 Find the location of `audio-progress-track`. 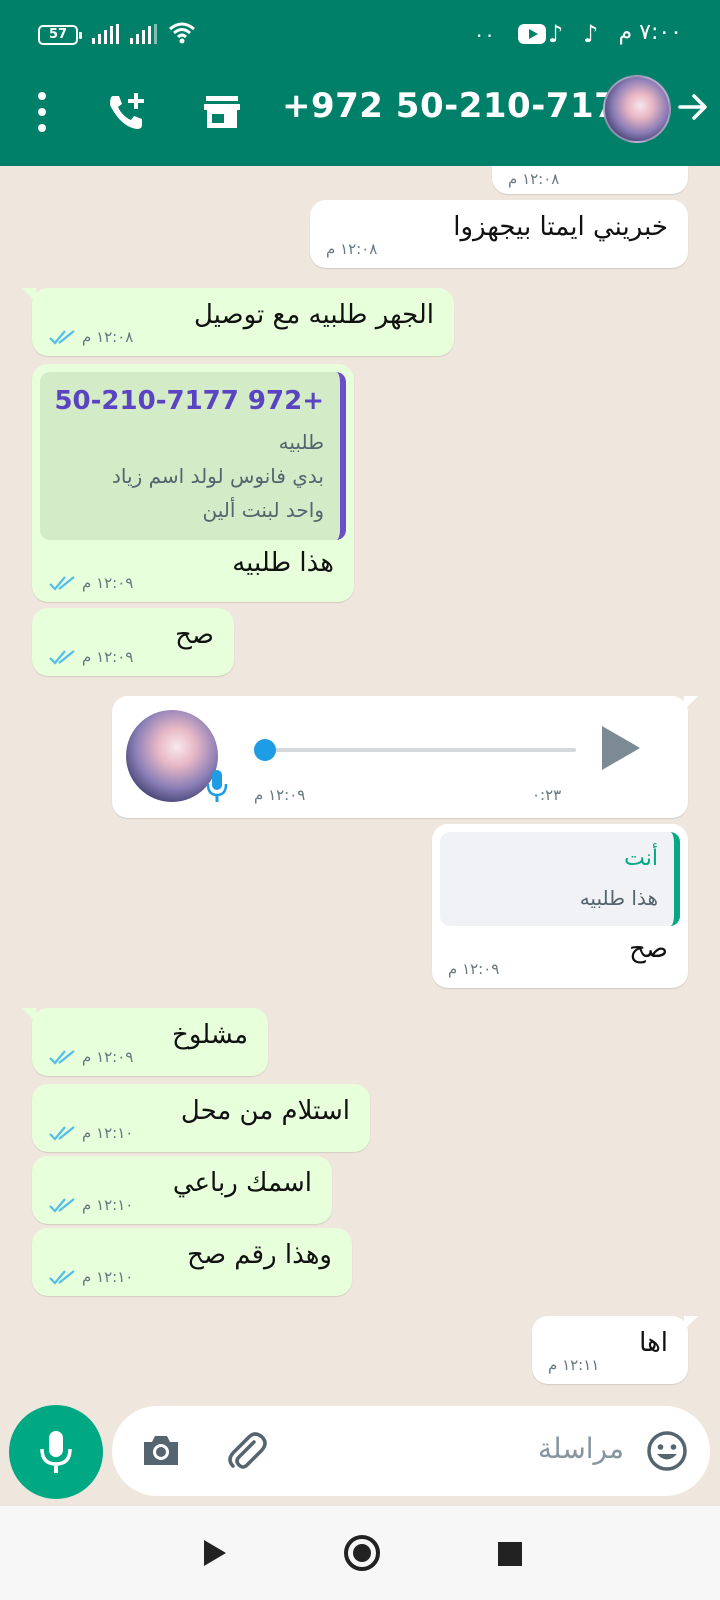

audio-progress-track is located at coordinates (421, 750).